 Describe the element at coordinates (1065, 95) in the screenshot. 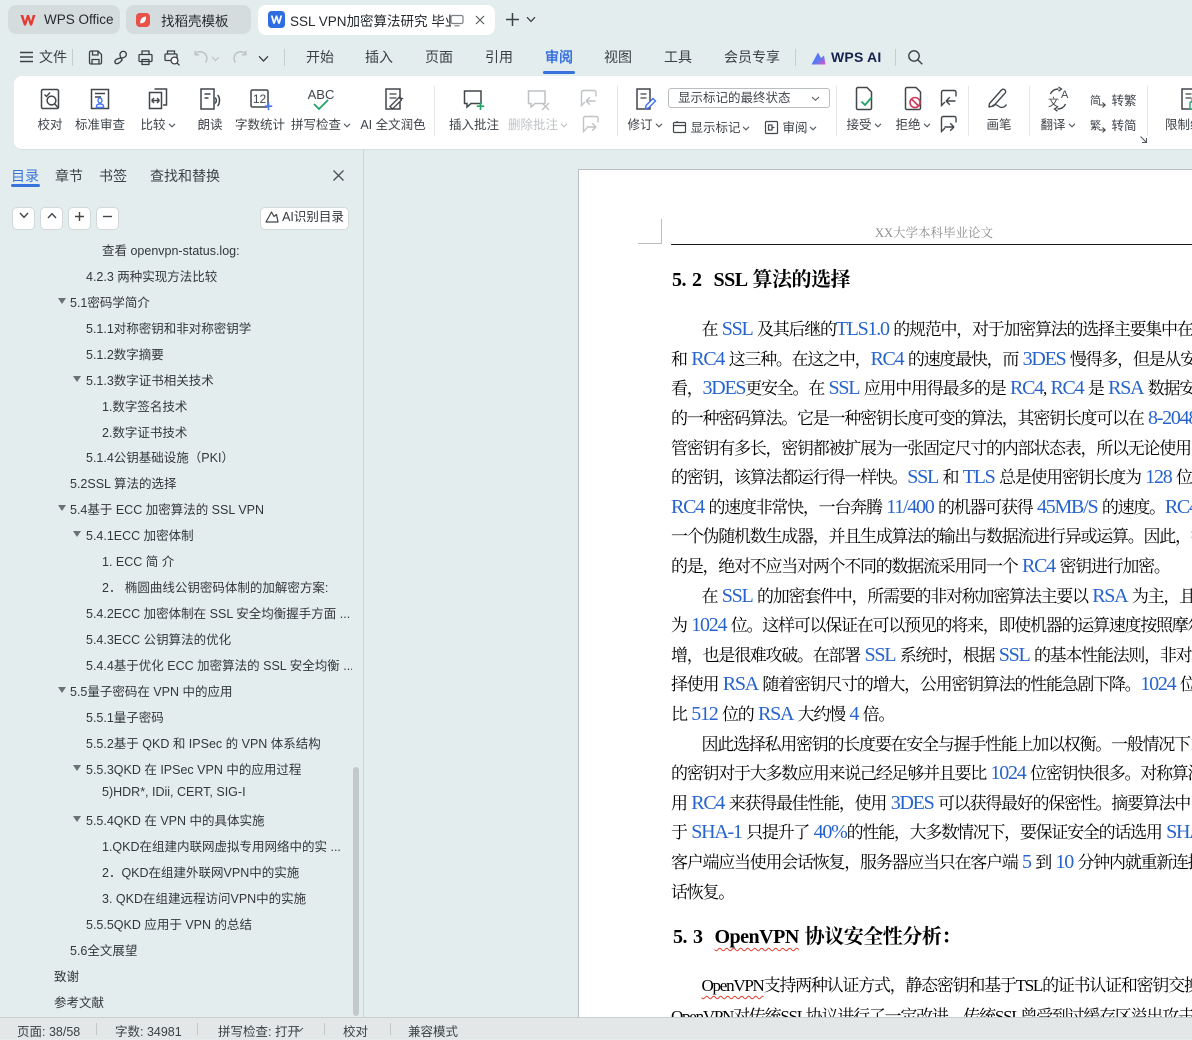

I see `svg-text: A` at that location.